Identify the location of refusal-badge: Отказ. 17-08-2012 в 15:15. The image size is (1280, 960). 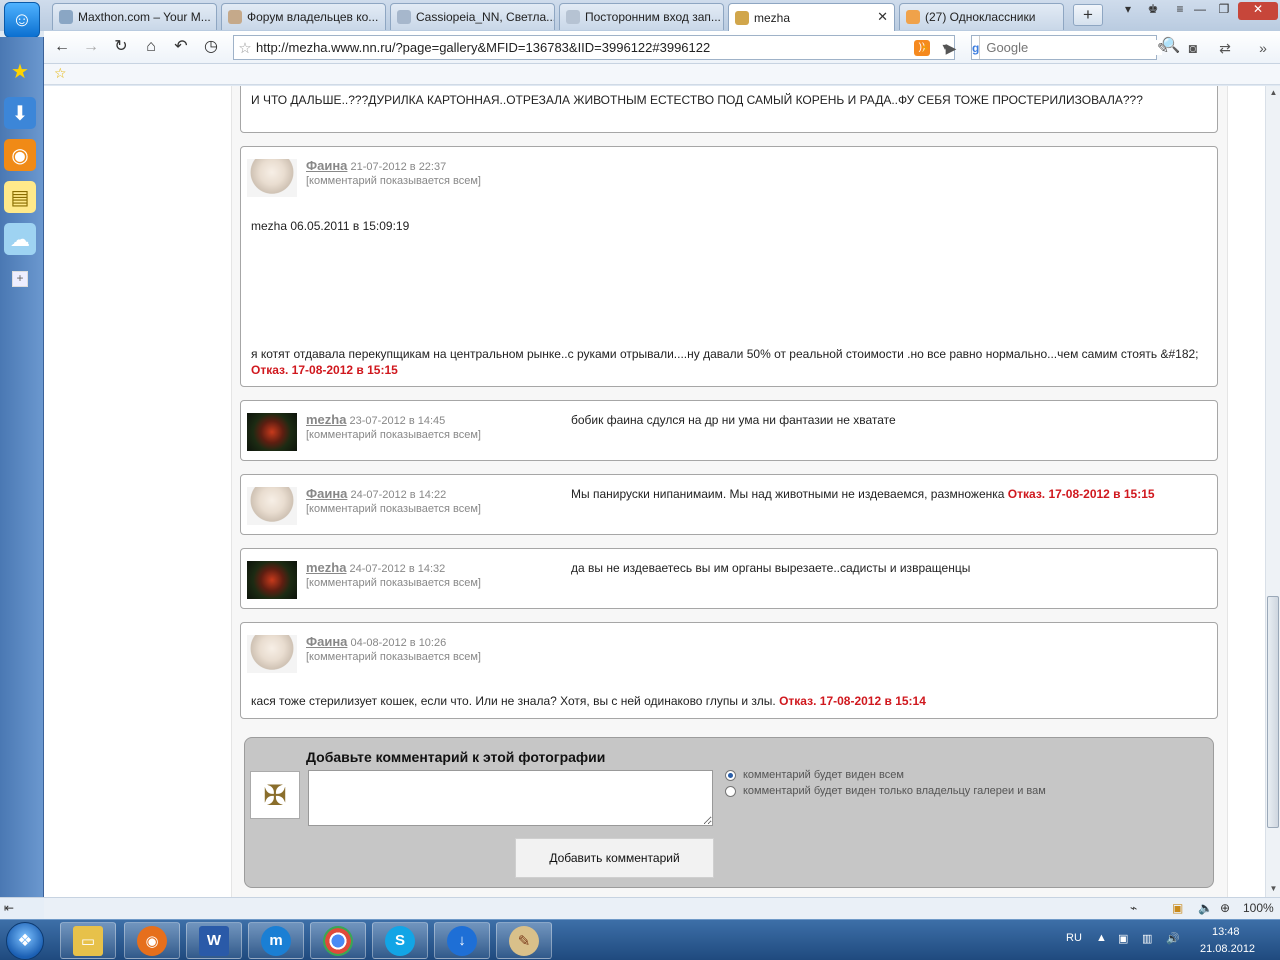
(1081, 494).